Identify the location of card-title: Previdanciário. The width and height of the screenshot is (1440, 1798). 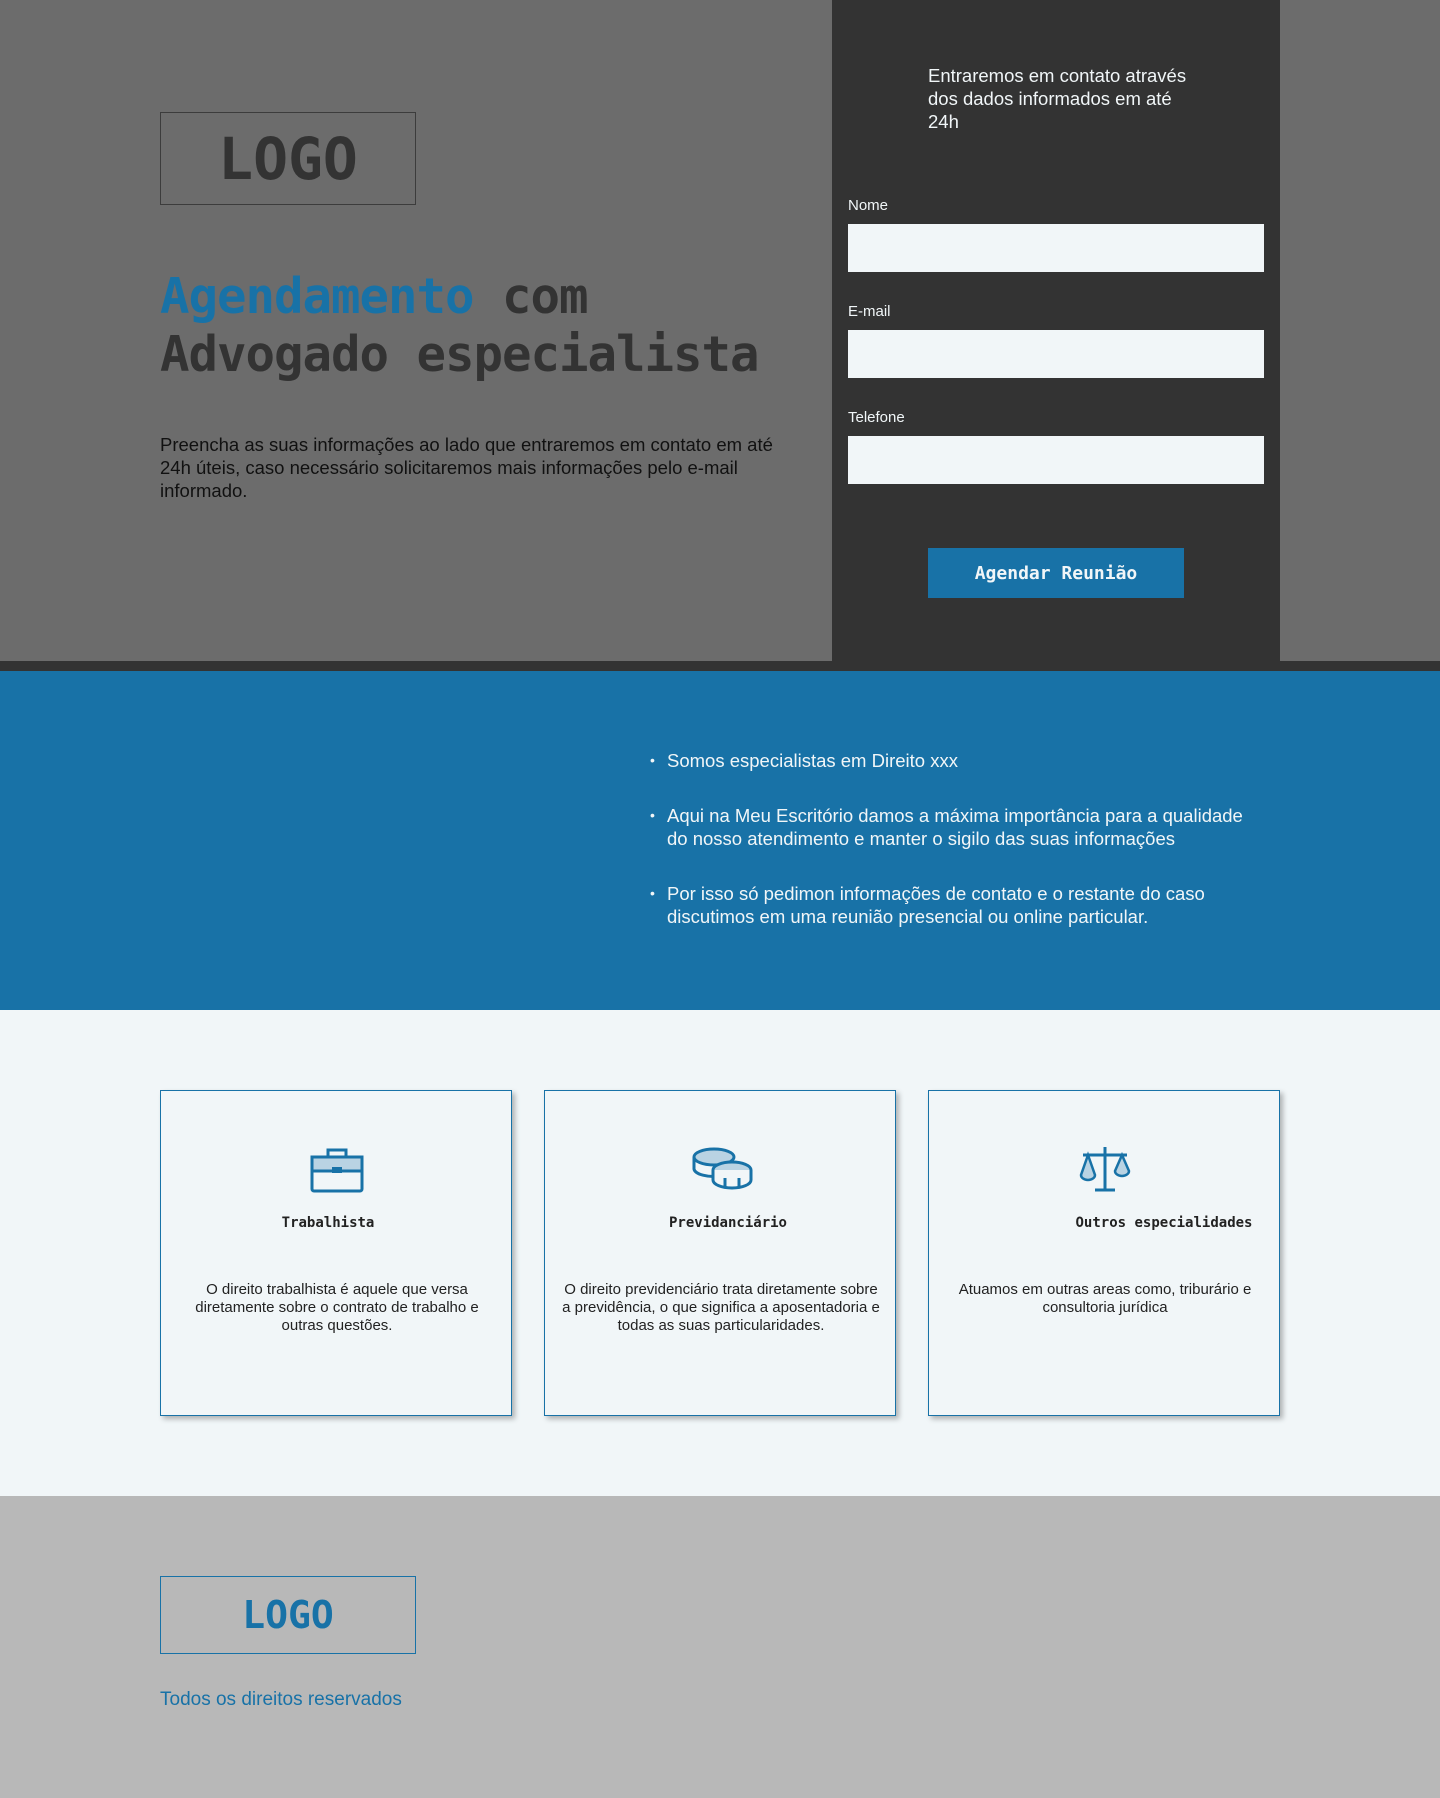
(727, 1223).